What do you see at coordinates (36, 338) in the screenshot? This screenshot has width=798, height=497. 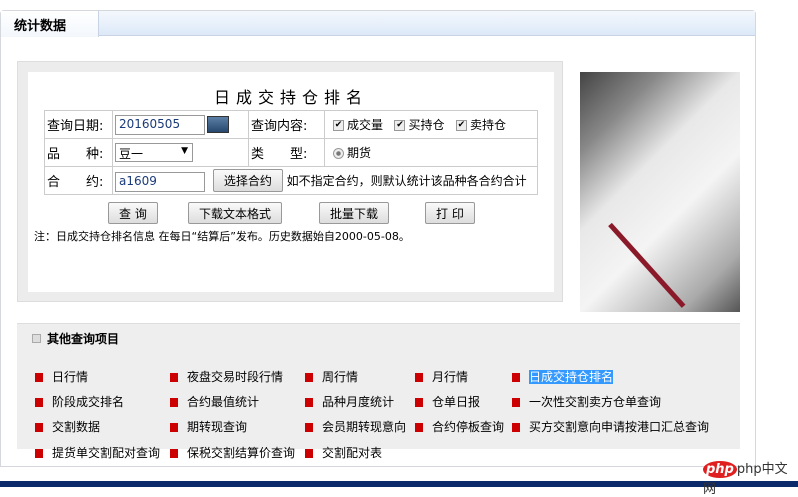 I see `section-icon` at bounding box center [36, 338].